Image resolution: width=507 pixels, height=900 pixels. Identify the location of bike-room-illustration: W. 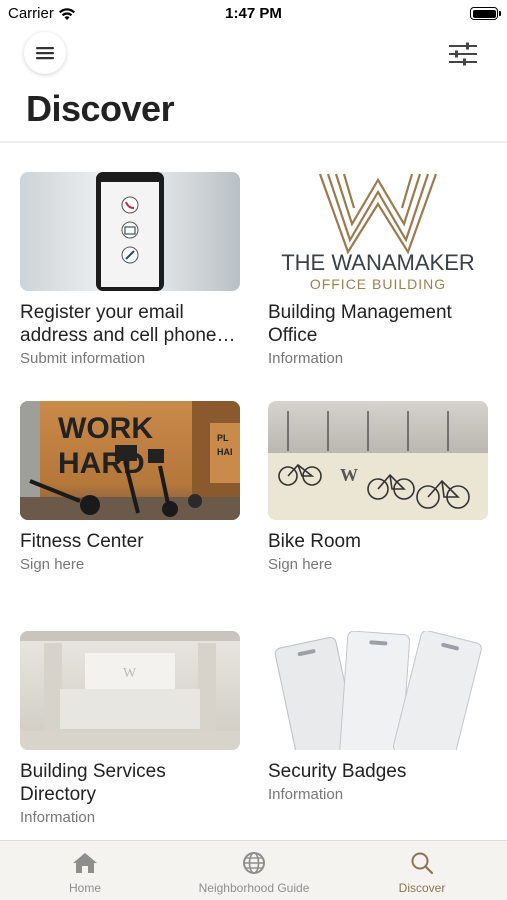
(378, 465).